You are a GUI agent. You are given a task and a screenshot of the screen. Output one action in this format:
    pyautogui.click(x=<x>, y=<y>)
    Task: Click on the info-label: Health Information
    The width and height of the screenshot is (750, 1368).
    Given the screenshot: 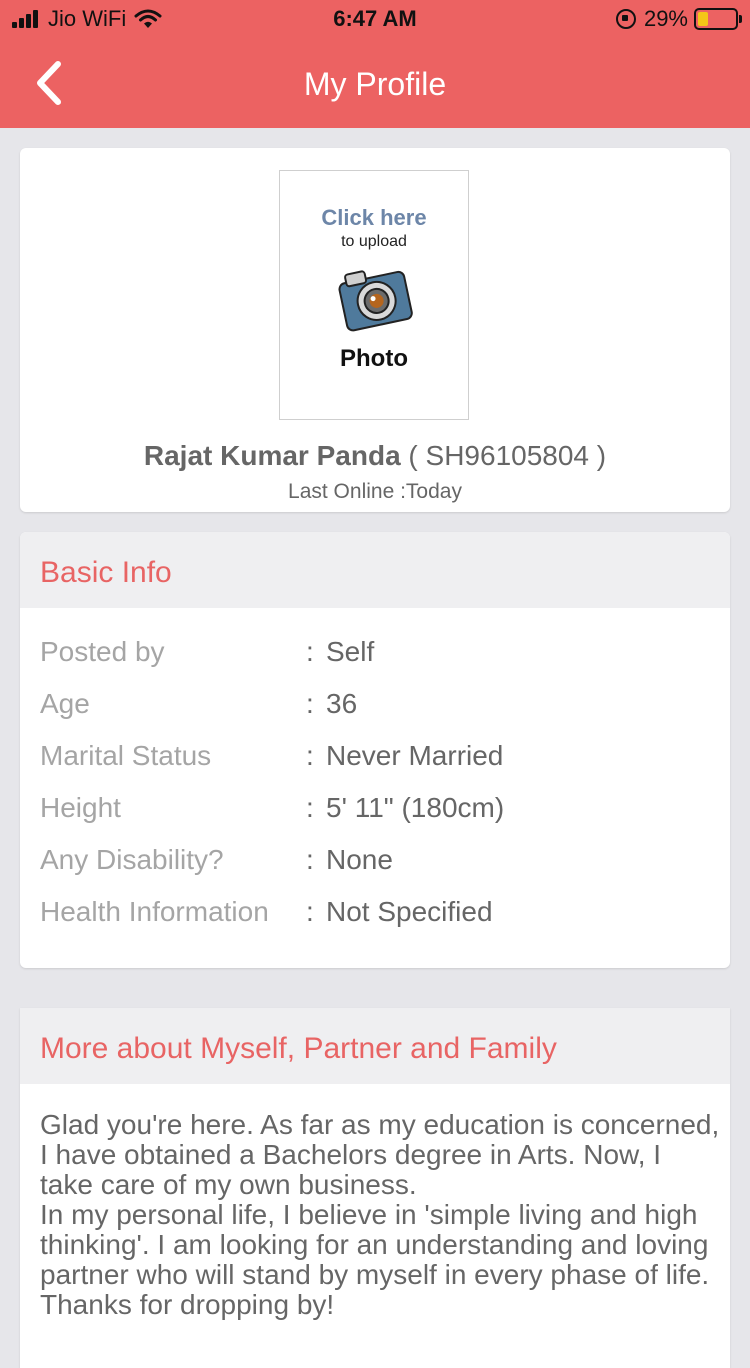 What is the action you would take?
    pyautogui.click(x=154, y=911)
    